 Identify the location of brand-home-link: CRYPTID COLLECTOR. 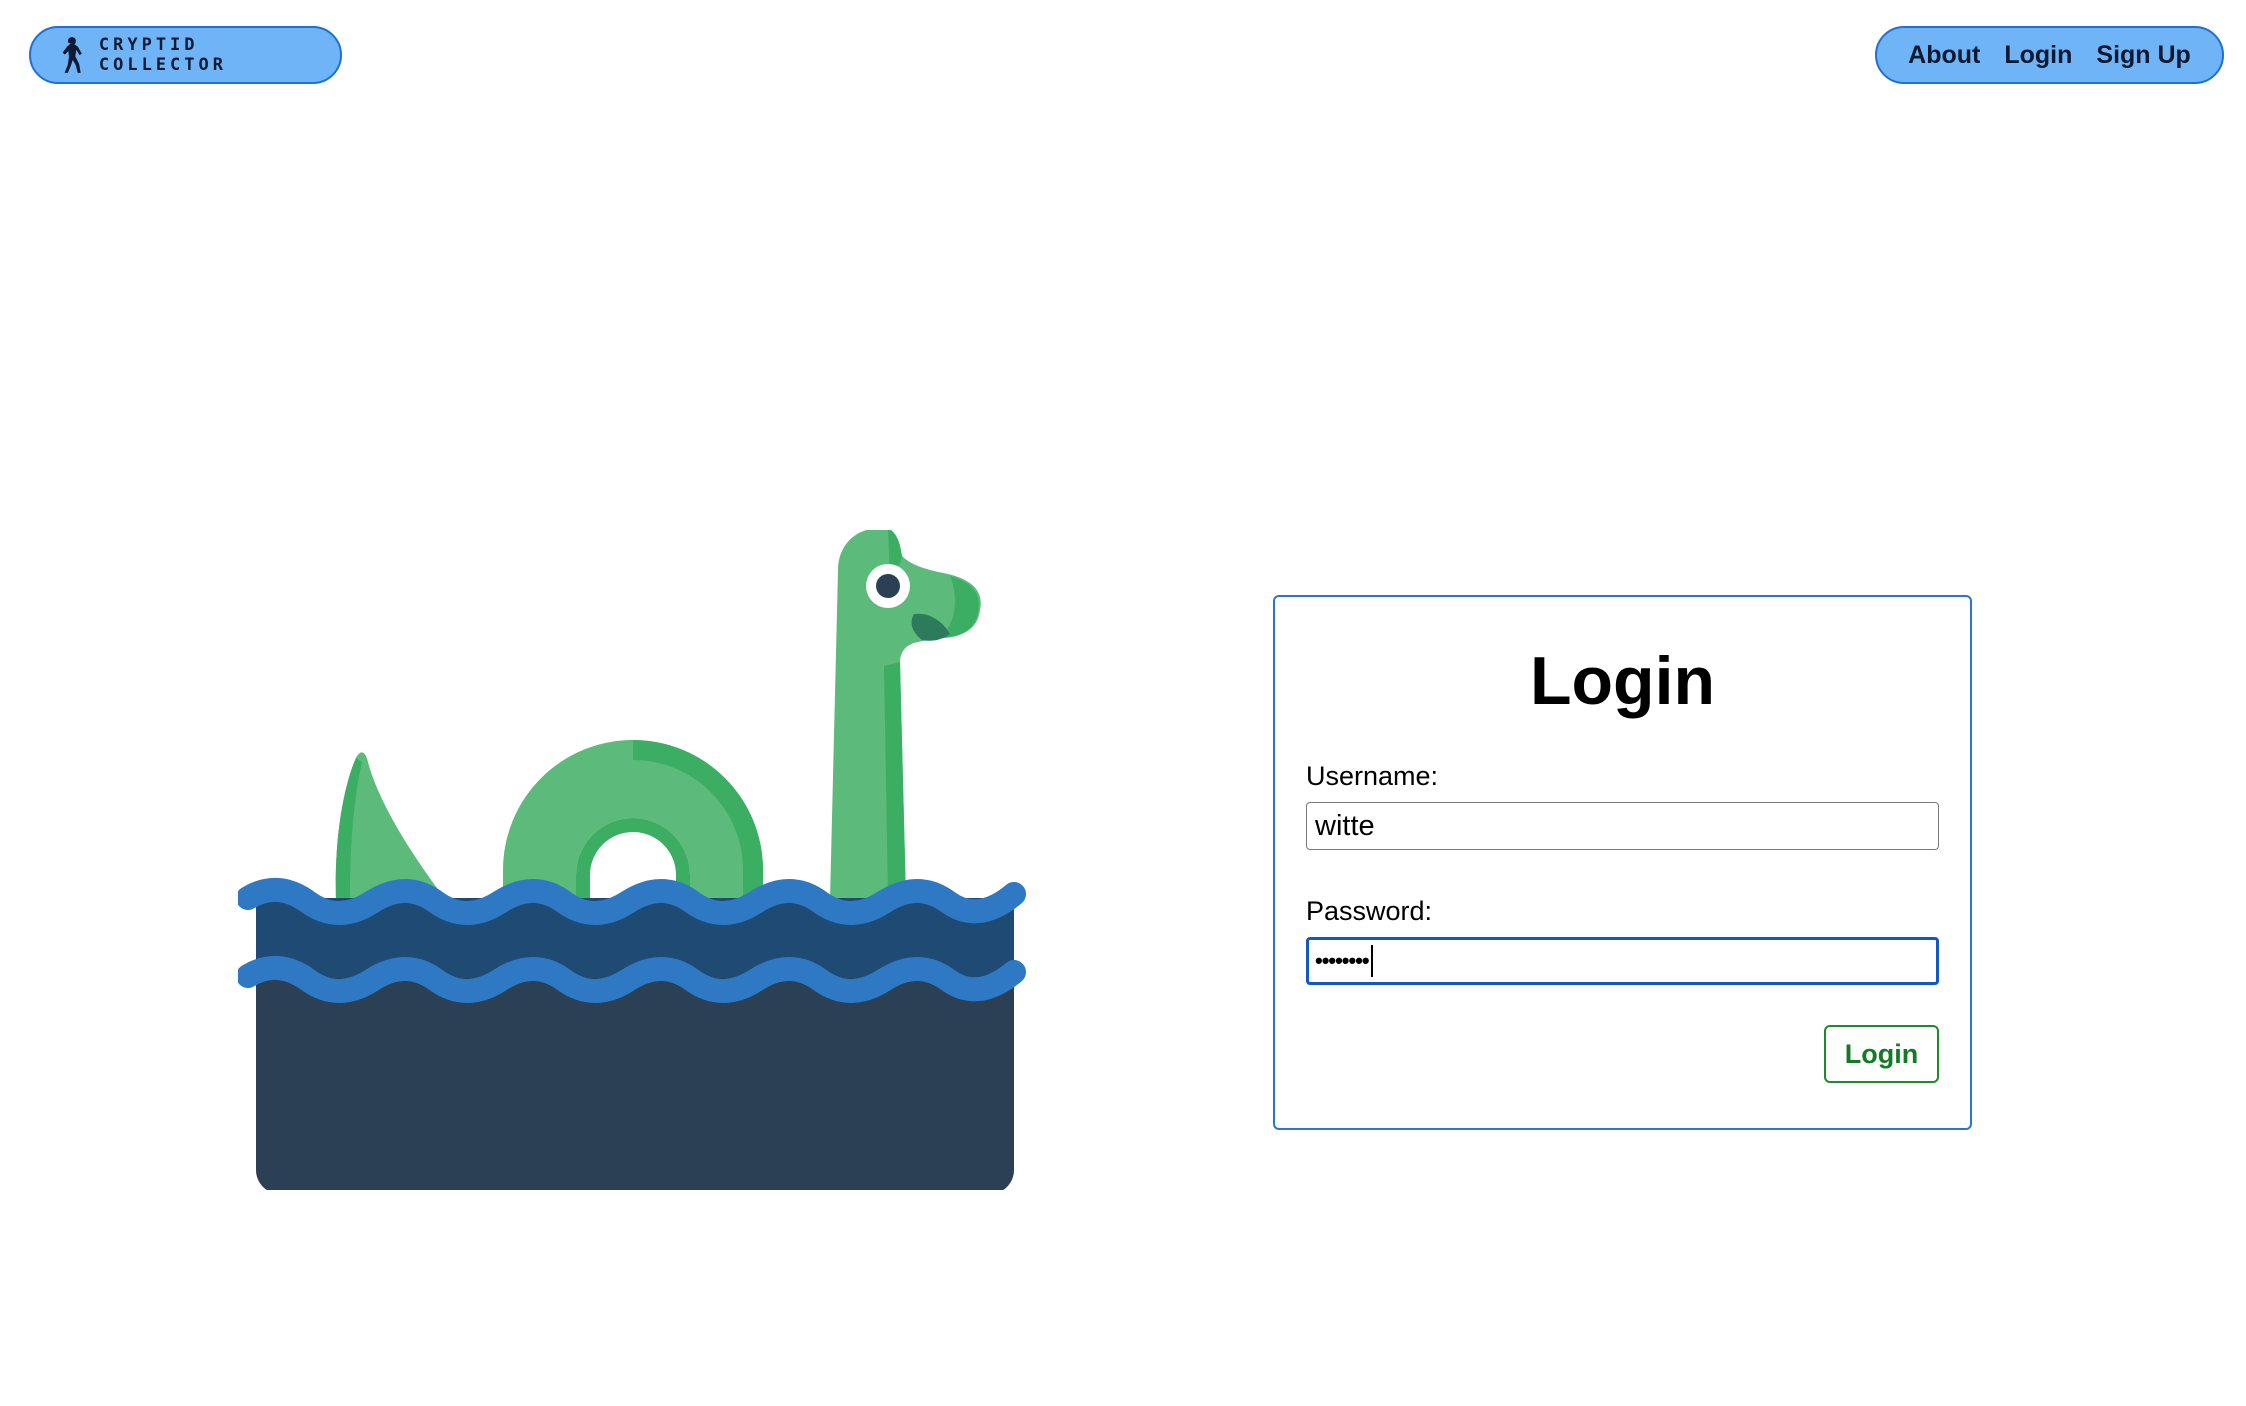
(185, 55).